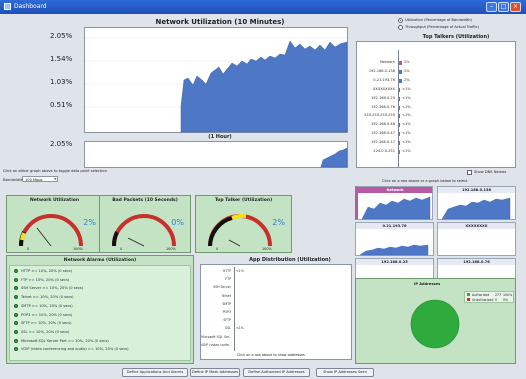 The height and width of the screenshot is (379, 526). I want to click on talker-row: 224.0.0.251 <1%, so click(436, 152).